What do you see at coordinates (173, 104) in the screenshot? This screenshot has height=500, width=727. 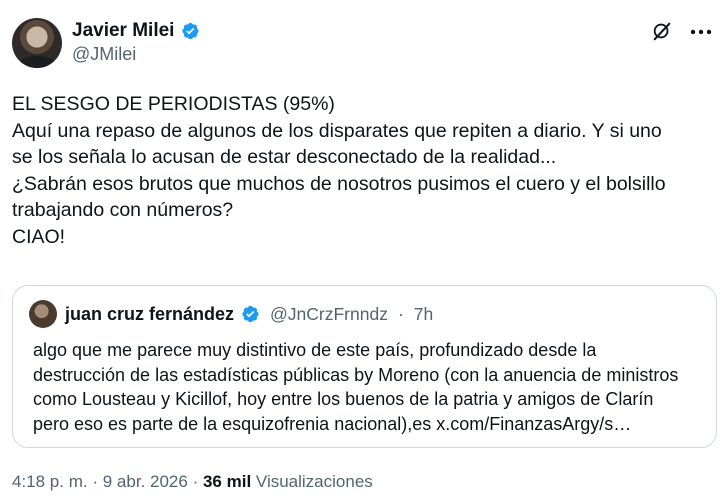 I see `tweet-line: EL SESGO DE PERIODISTAS (95%)` at bounding box center [173, 104].